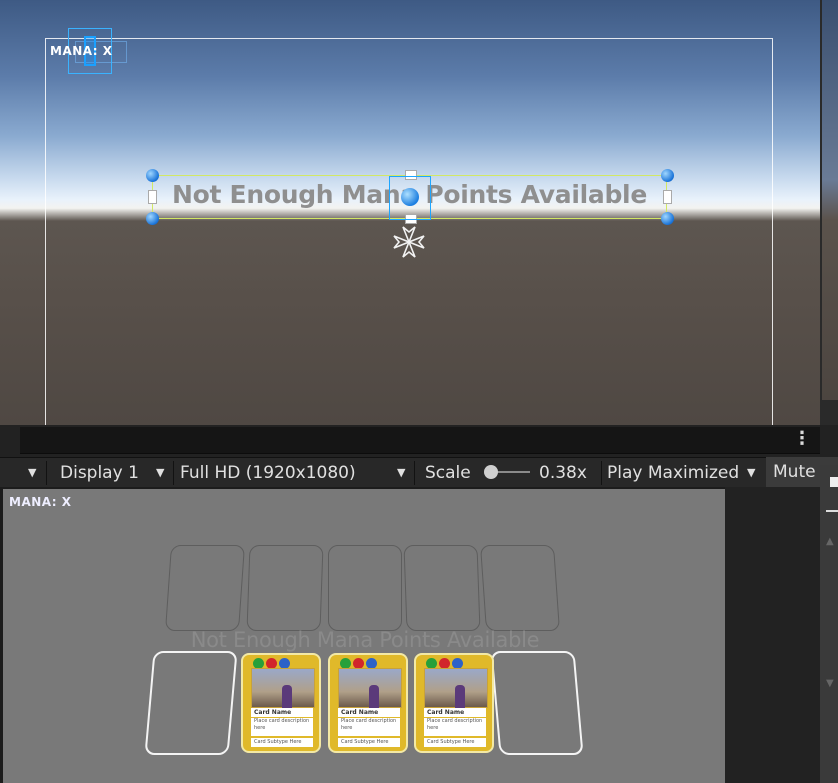 The height and width of the screenshot is (783, 838). What do you see at coordinates (667, 197) in the screenshot?
I see `rect-handle-right` at bounding box center [667, 197].